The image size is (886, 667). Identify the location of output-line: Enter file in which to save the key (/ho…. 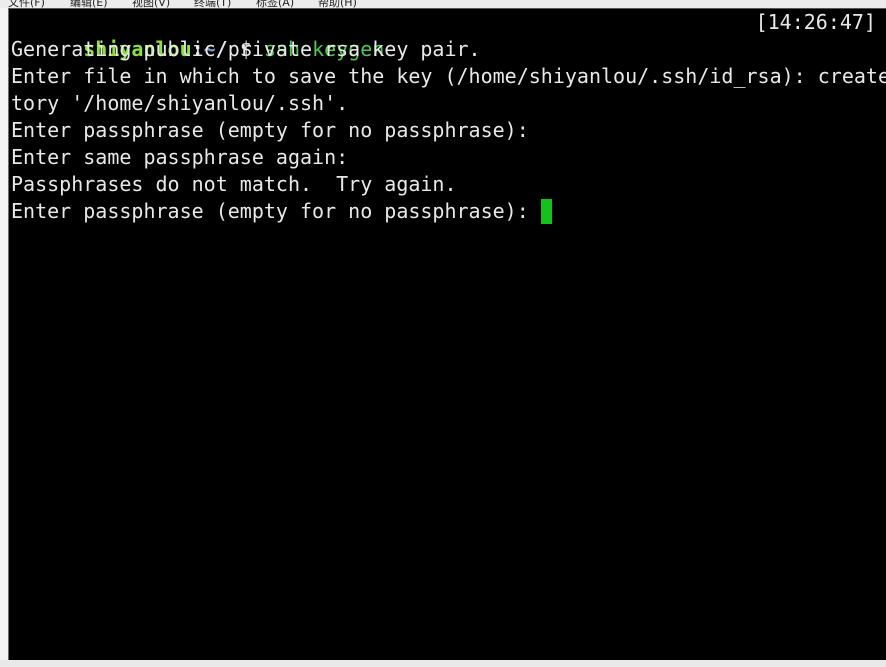
(448, 76).